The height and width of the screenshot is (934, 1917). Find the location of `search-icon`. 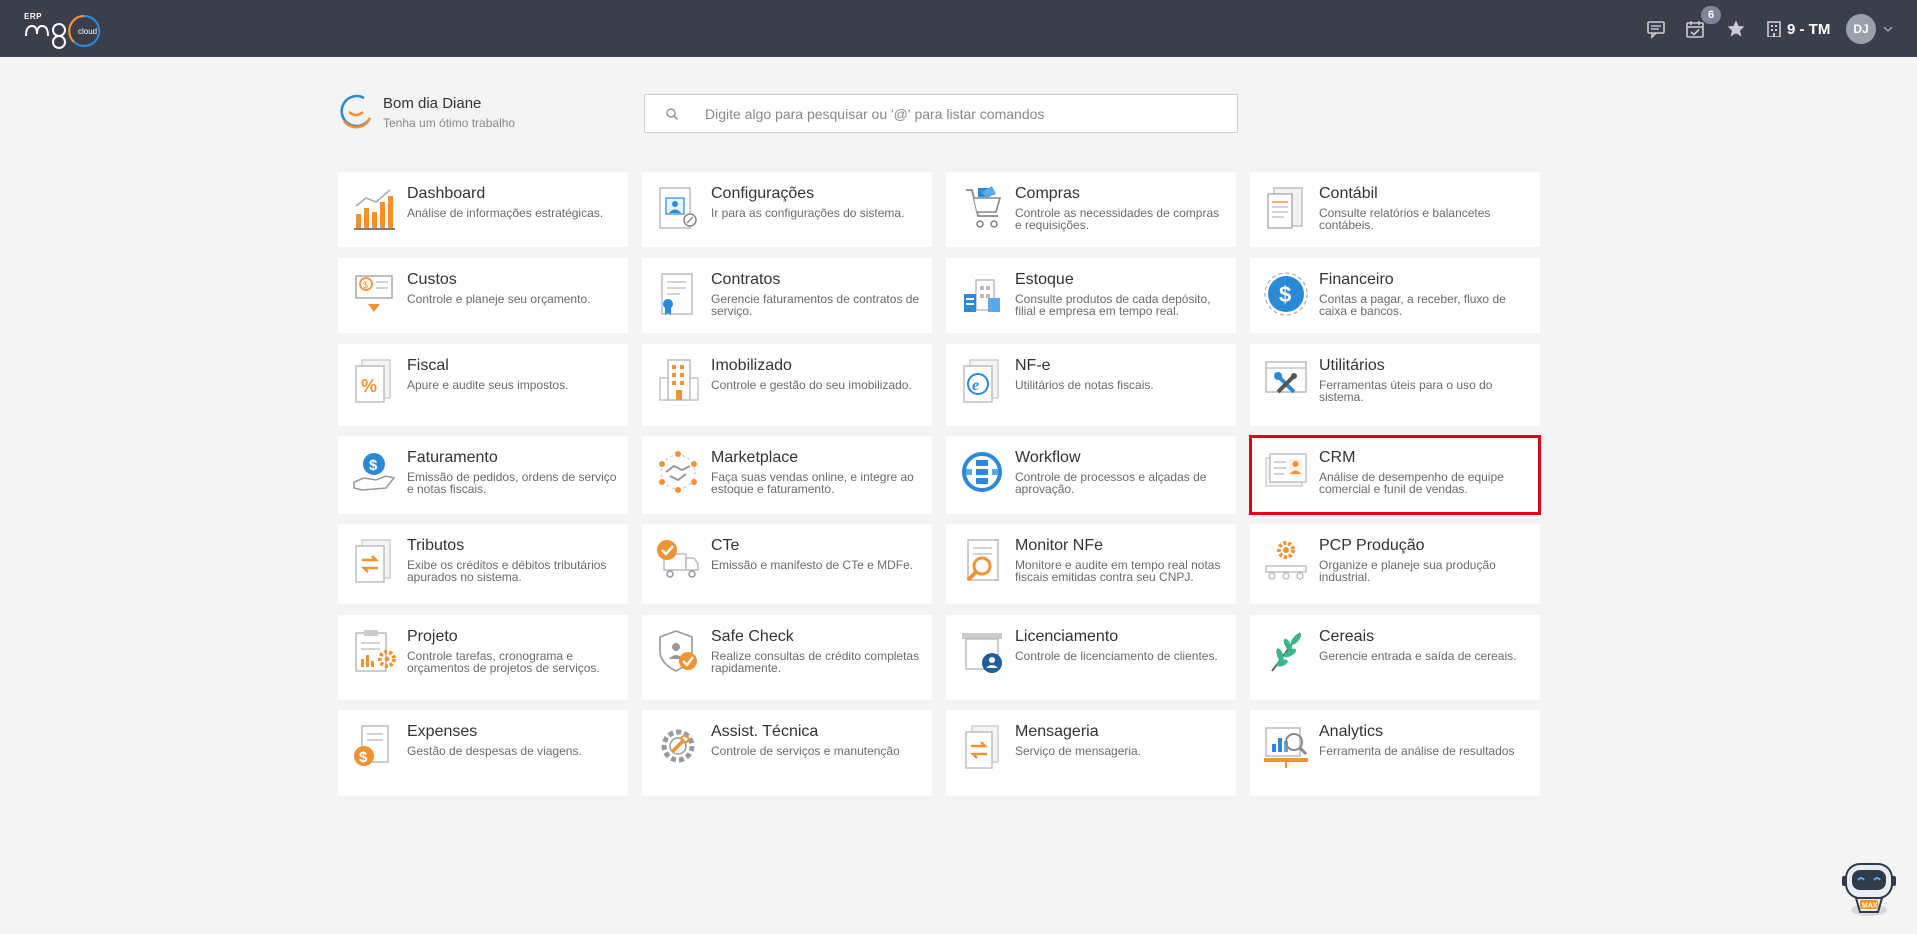

search-icon is located at coordinates (672, 114).